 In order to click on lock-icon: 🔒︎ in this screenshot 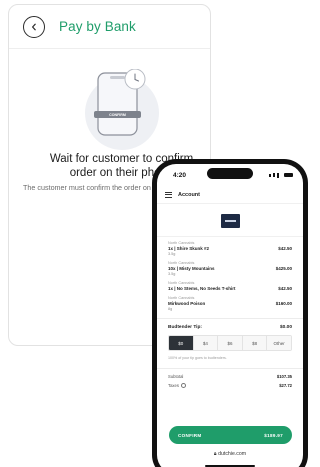, I will do `click(215, 454)`.